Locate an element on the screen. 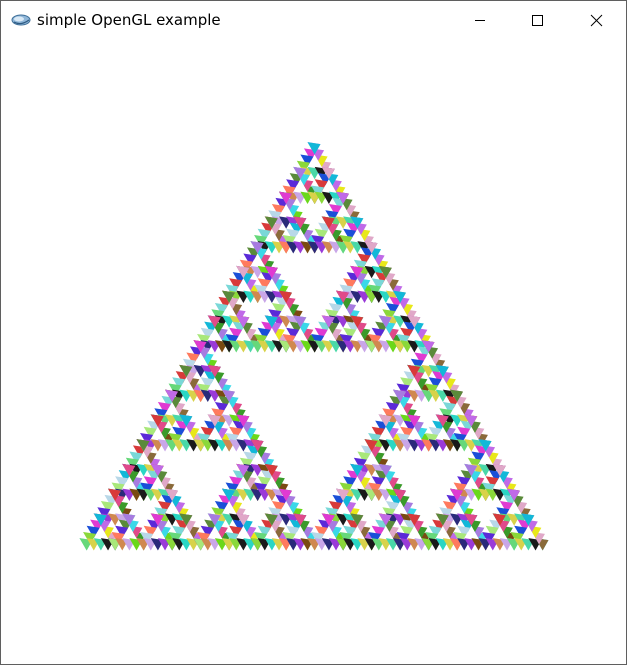 The width and height of the screenshot is (627, 665). close-button is located at coordinates (596, 20).